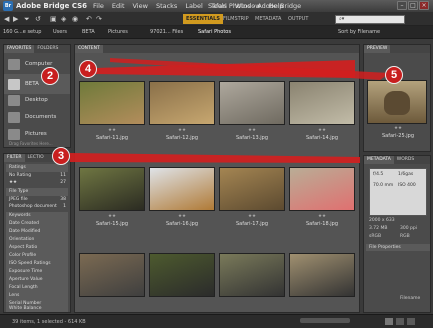 The width and height of the screenshot is (433, 328). I want to click on file-properties-header: File Properties, so click(398, 247).